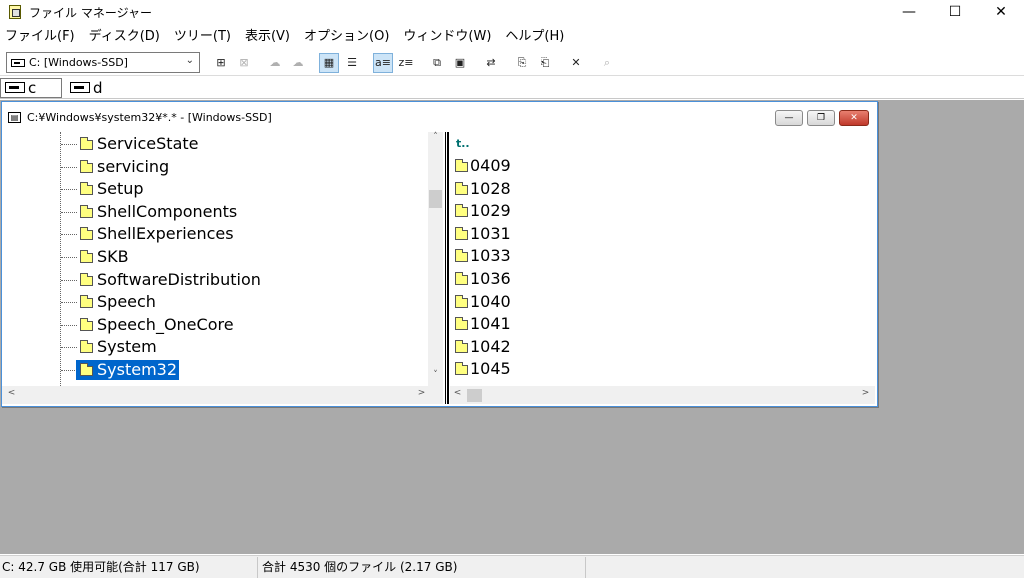 The height and width of the screenshot is (578, 1024). I want to click on sort-by-type-icon: z≡, so click(406, 63).